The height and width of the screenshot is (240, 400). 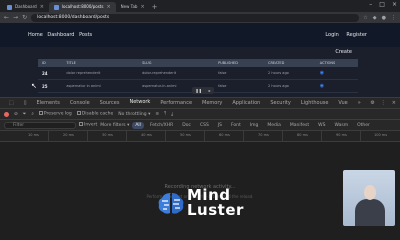 What do you see at coordinates (32, 114) in the screenshot?
I see `search-icon: ⌕` at bounding box center [32, 114].